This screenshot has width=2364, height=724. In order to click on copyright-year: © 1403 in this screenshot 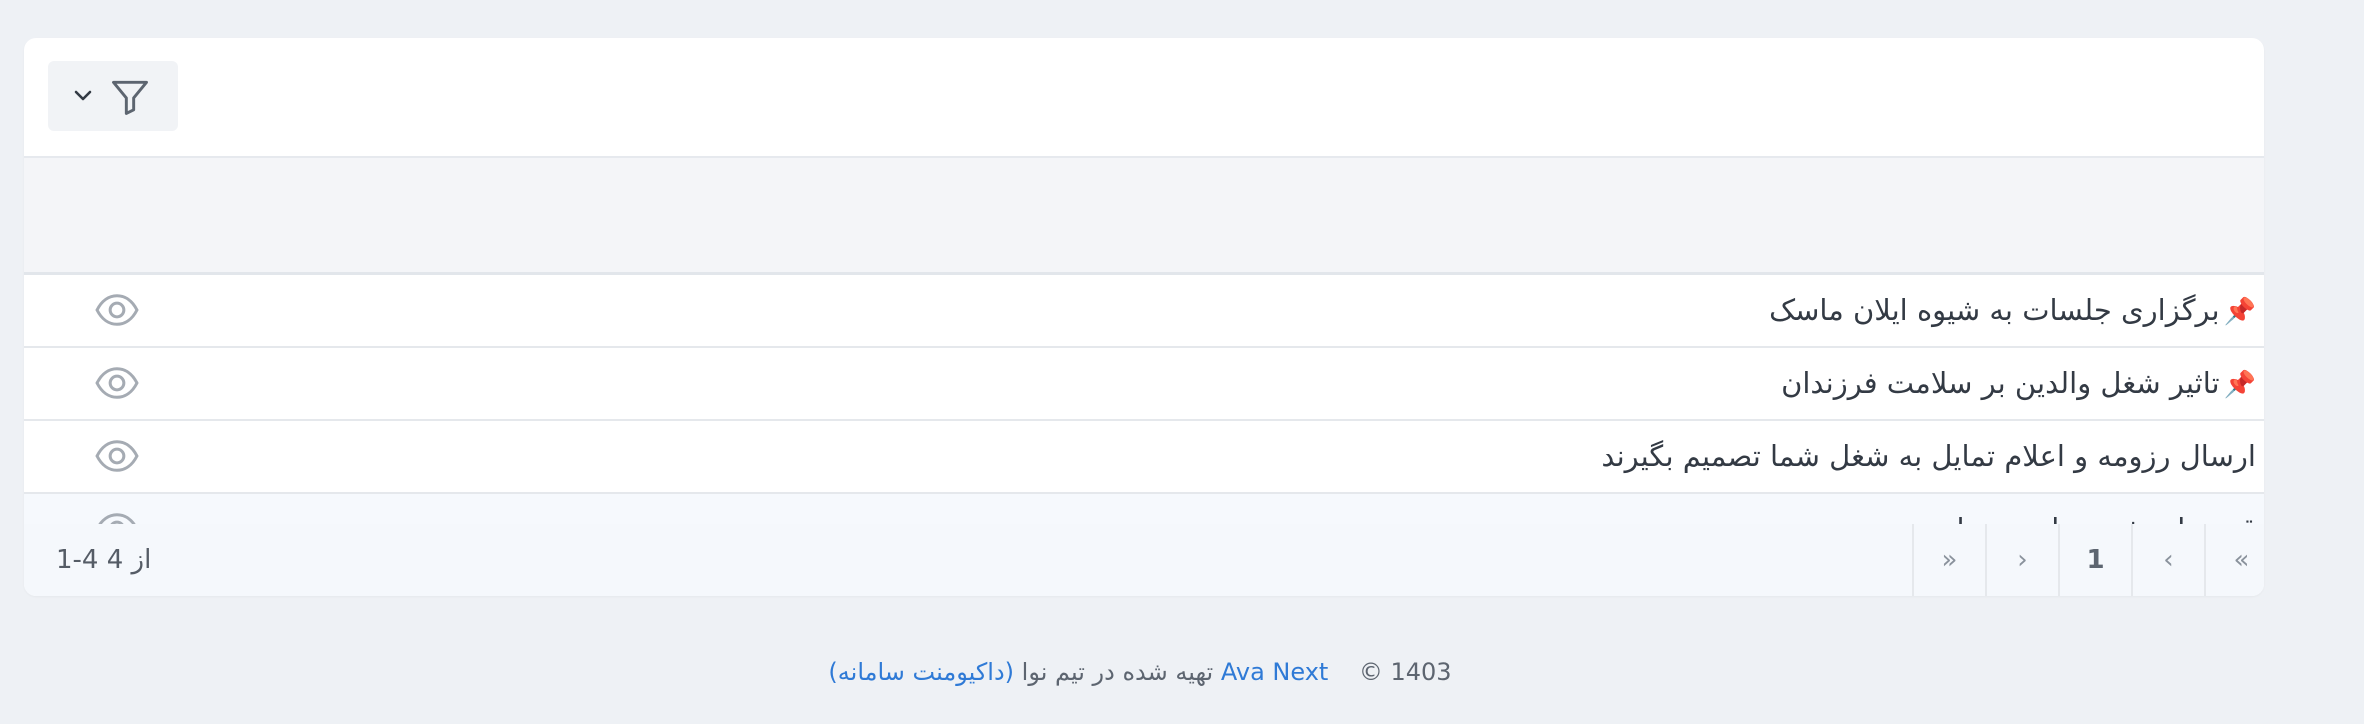, I will do `click(1405, 672)`.